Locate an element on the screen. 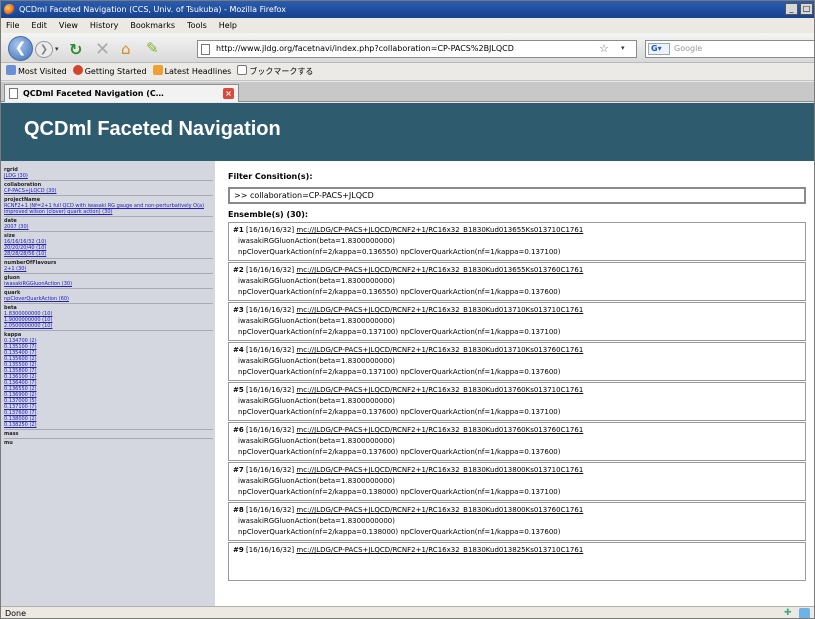 This screenshot has width=815, height=619. facet-name: mu is located at coordinates (8, 443).